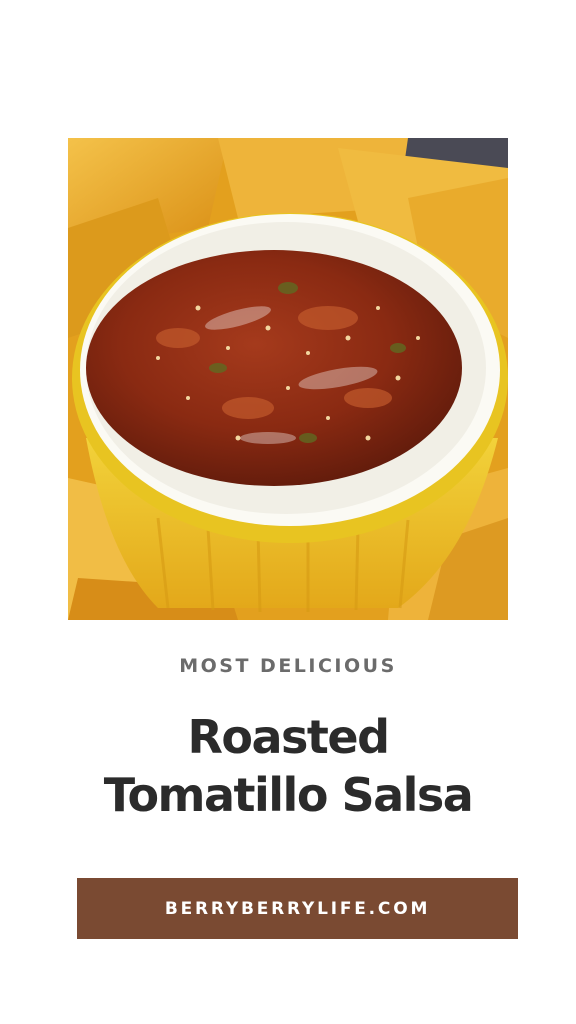  What do you see at coordinates (288, 666) in the screenshot?
I see `eyebrow-label: MOST DELICIOUS` at bounding box center [288, 666].